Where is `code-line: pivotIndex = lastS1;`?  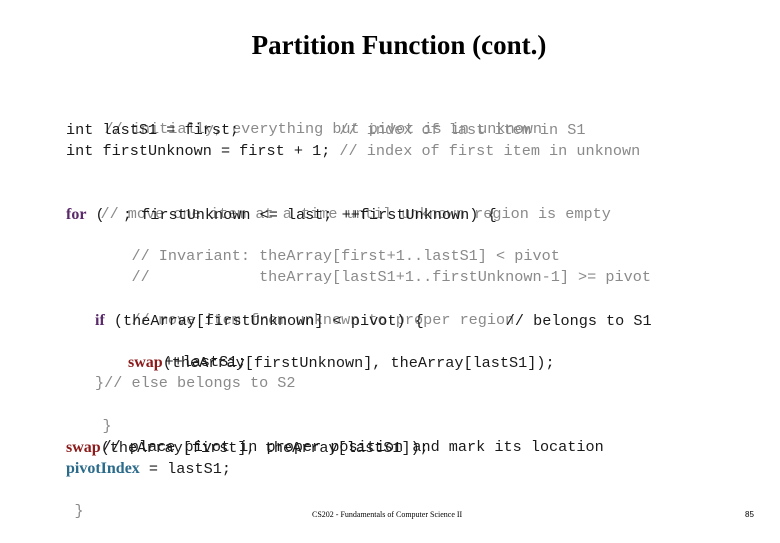 code-line: pivotIndex = lastS1; is located at coordinates (148, 469).